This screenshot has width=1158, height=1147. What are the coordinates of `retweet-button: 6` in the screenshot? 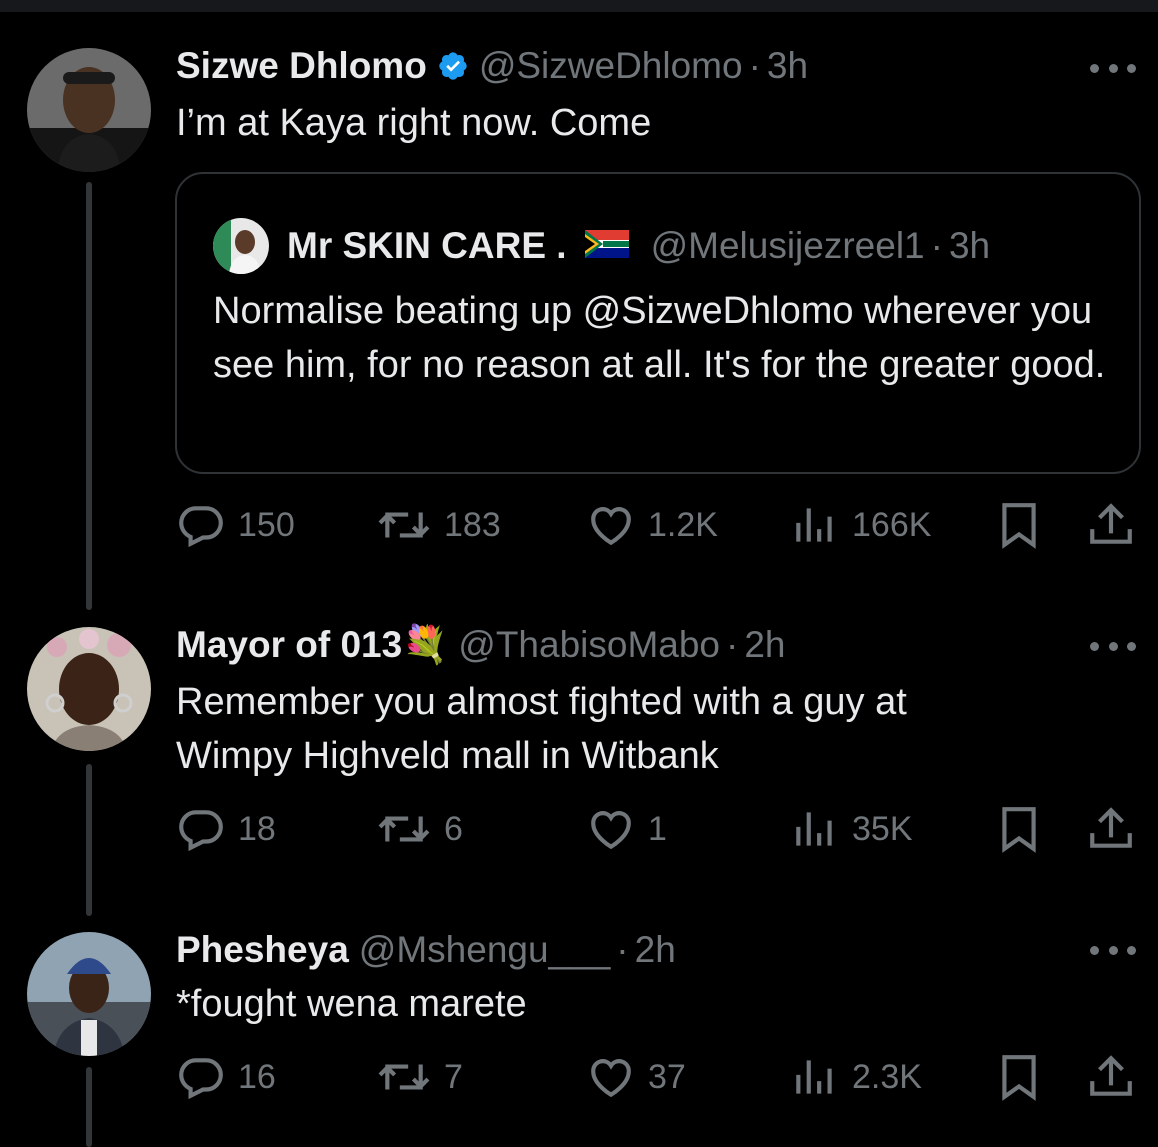 It's located at (419, 829).